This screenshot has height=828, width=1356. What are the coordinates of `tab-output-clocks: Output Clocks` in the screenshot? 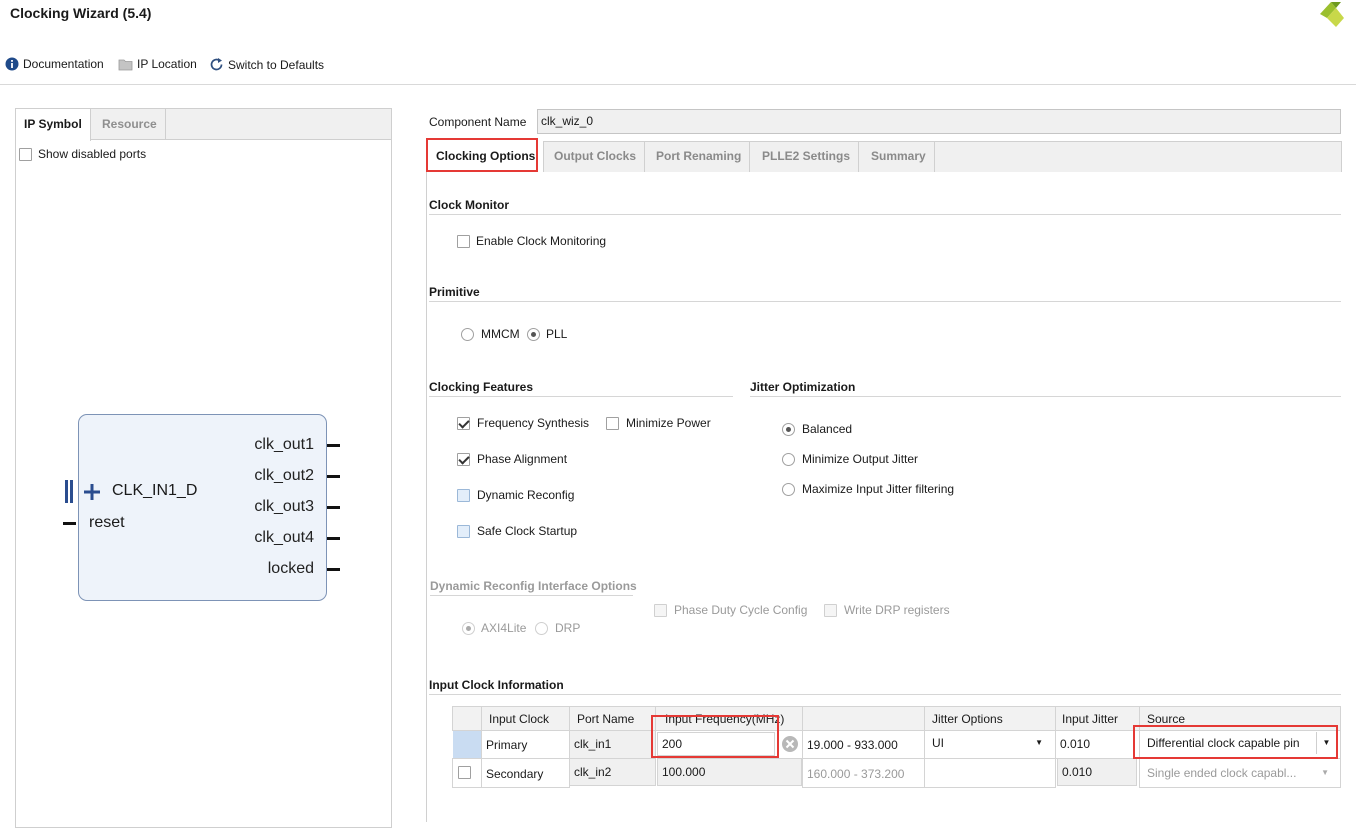 It's located at (596, 156).